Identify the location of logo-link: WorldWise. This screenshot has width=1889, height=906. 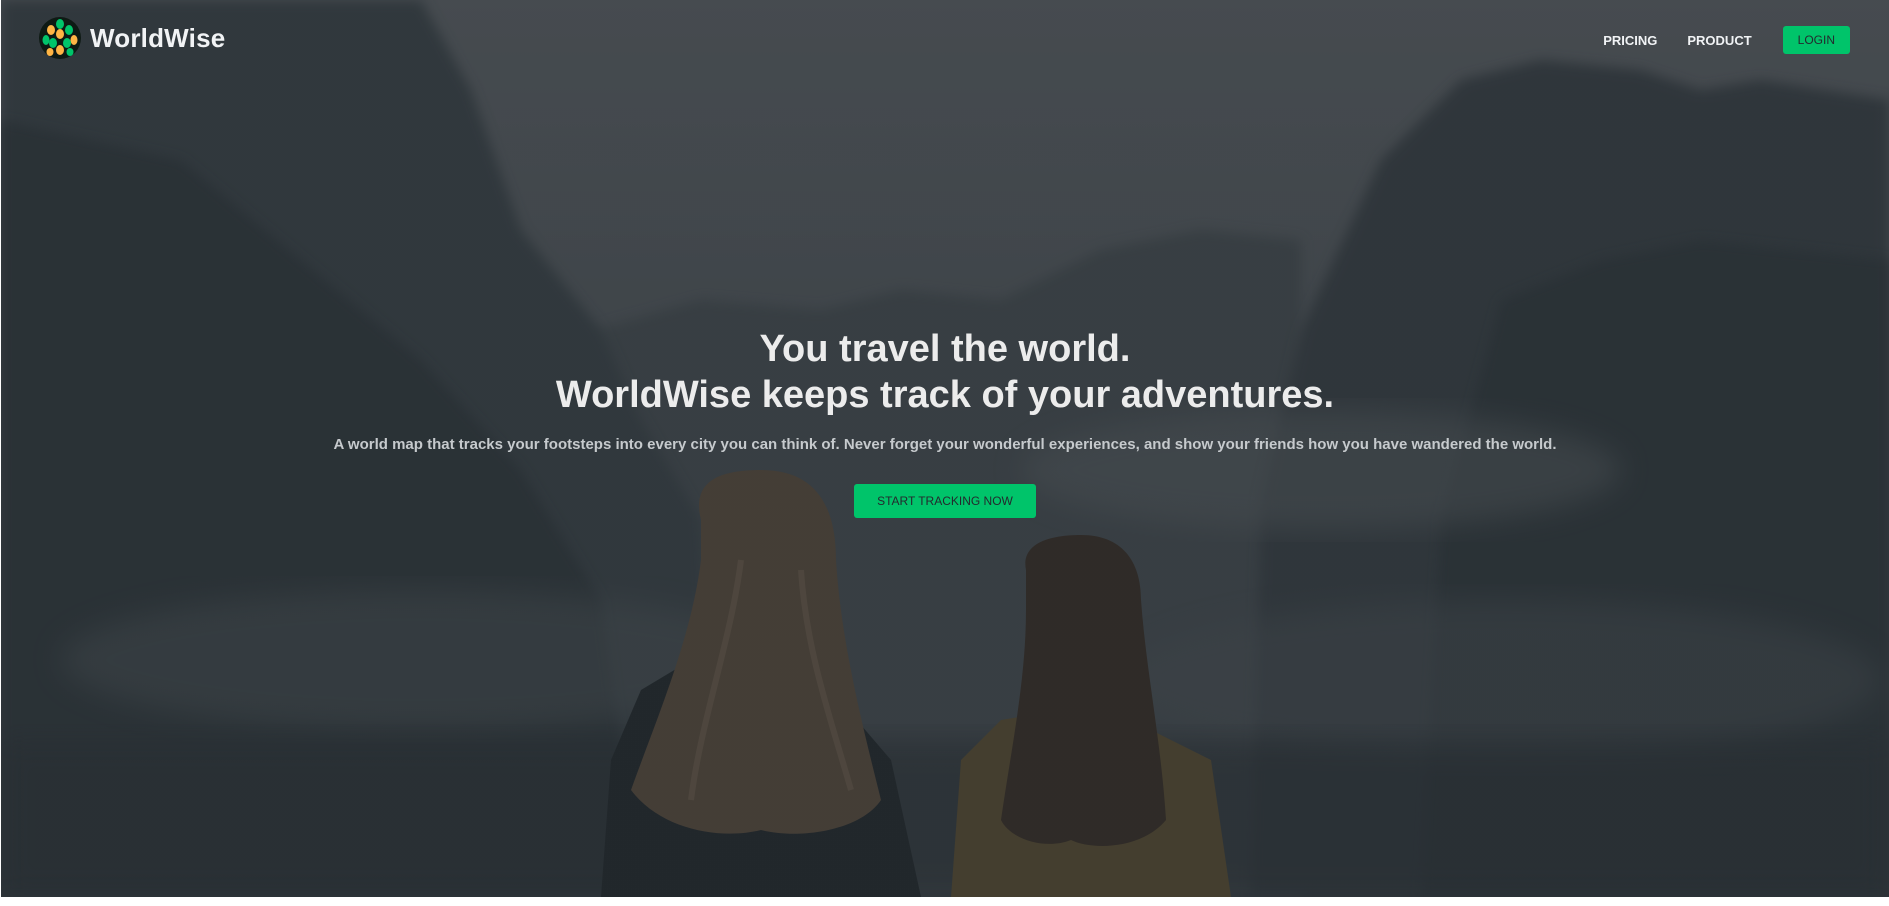
(131, 38).